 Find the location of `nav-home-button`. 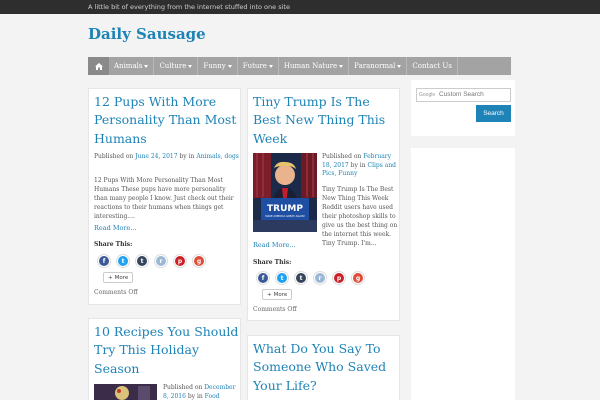

nav-home-button is located at coordinates (98, 66).